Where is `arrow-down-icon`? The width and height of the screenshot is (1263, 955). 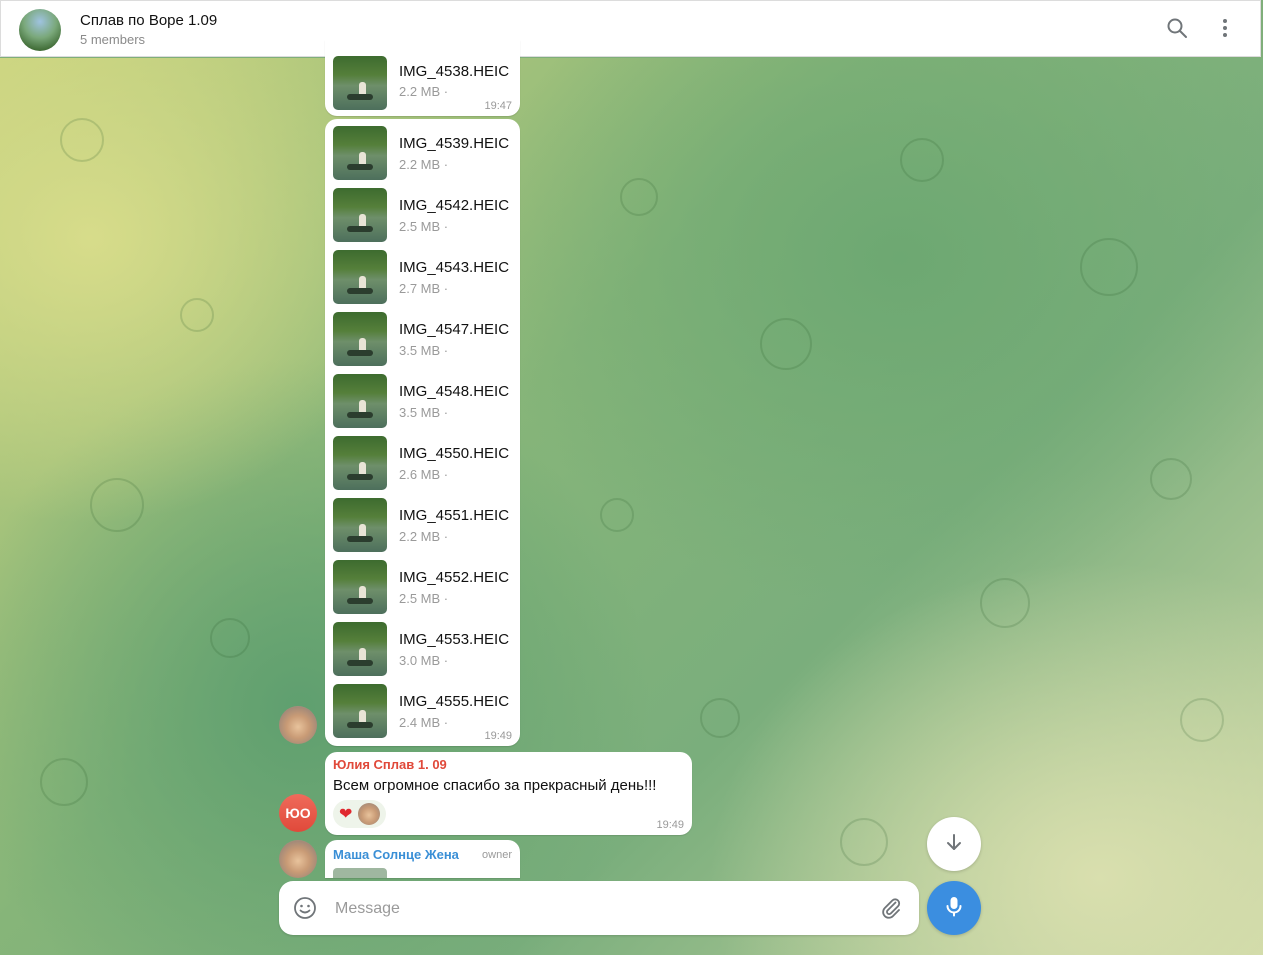
arrow-down-icon is located at coordinates (954, 844).